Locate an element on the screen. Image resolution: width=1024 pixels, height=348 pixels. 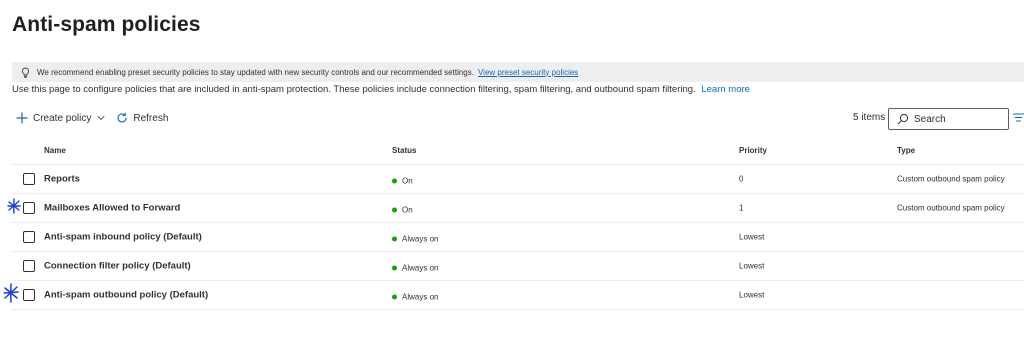
create-policy-label: Create policy is located at coordinates (62, 118).